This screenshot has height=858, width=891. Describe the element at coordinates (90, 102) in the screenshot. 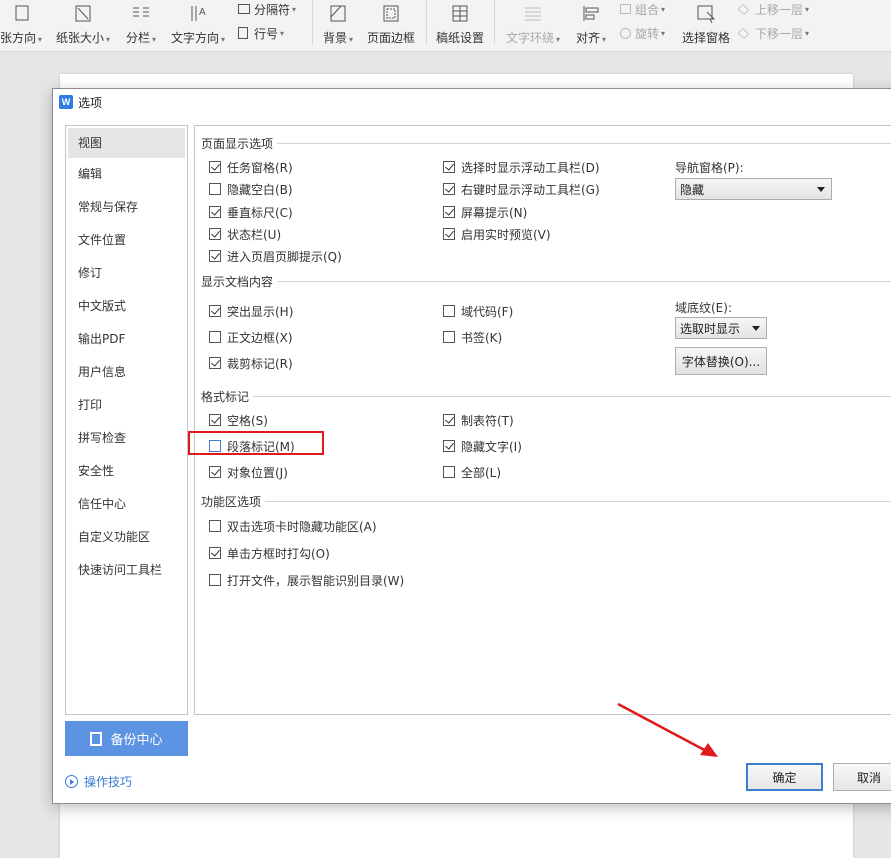

I see `dialog-title: 选项` at that location.